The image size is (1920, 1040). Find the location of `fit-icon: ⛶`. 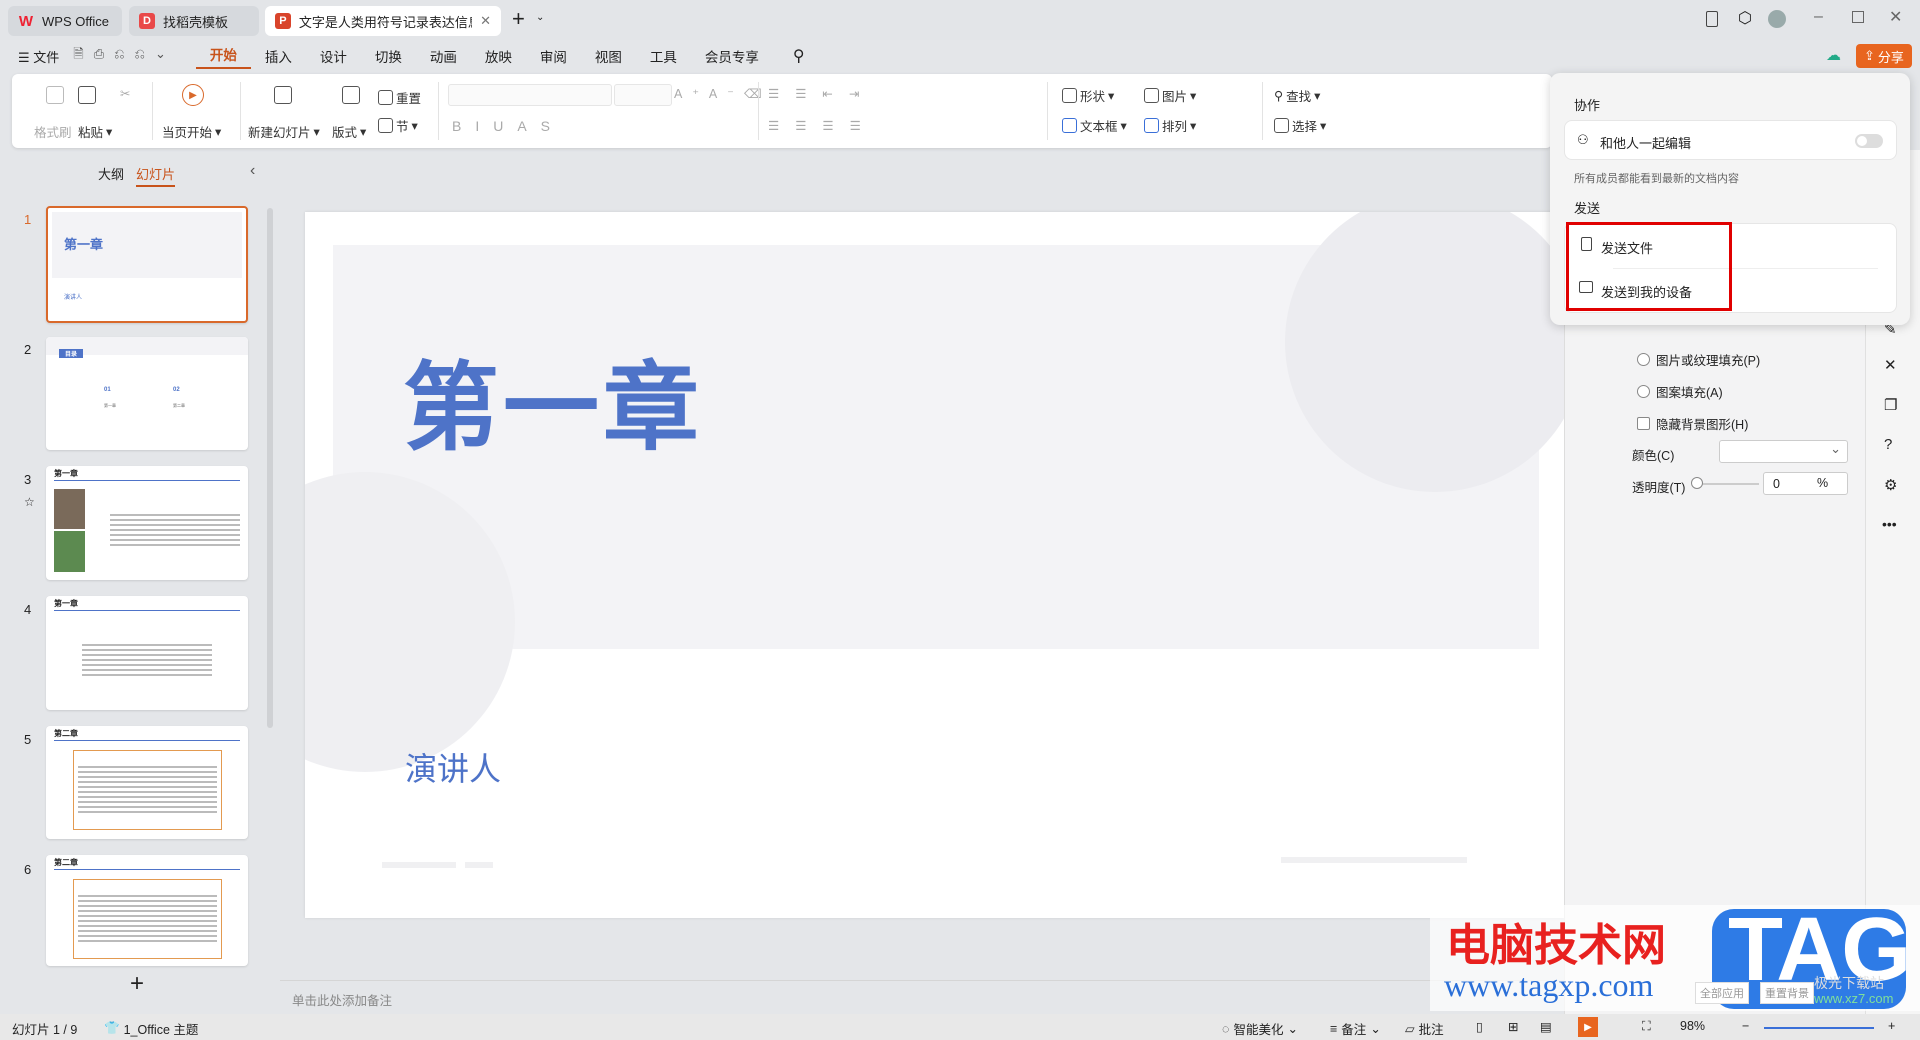

fit-icon: ⛶ is located at coordinates (1646, 1026).